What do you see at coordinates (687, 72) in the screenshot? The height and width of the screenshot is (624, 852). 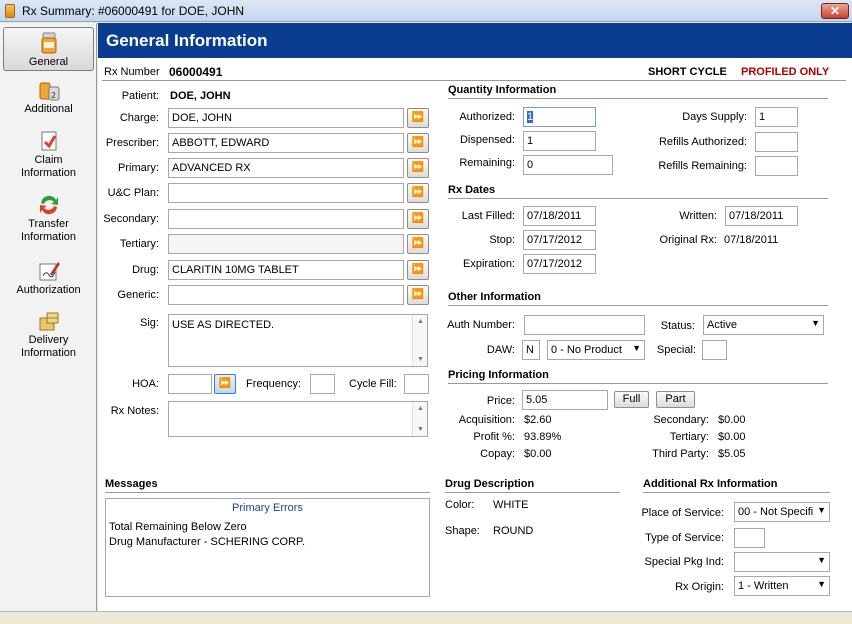 I see `short-cycle-flag: SHORT CYCLE` at bounding box center [687, 72].